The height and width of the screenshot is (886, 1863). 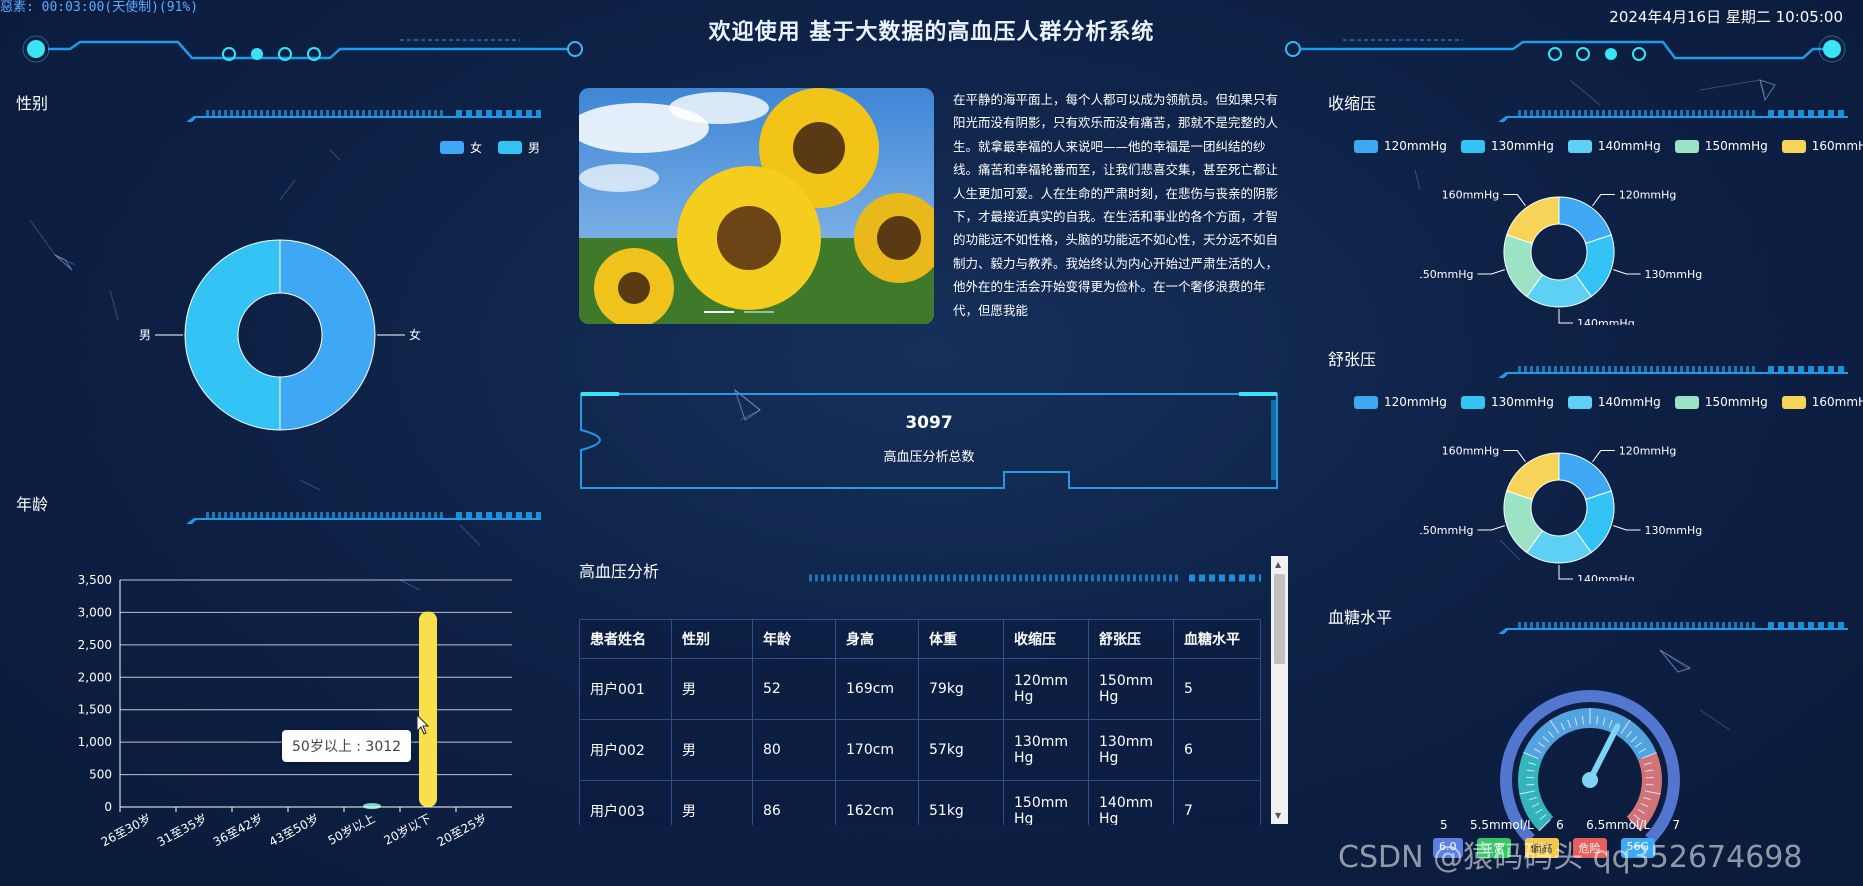 I want to click on scrollbar-thumb, so click(x=1279, y=619).